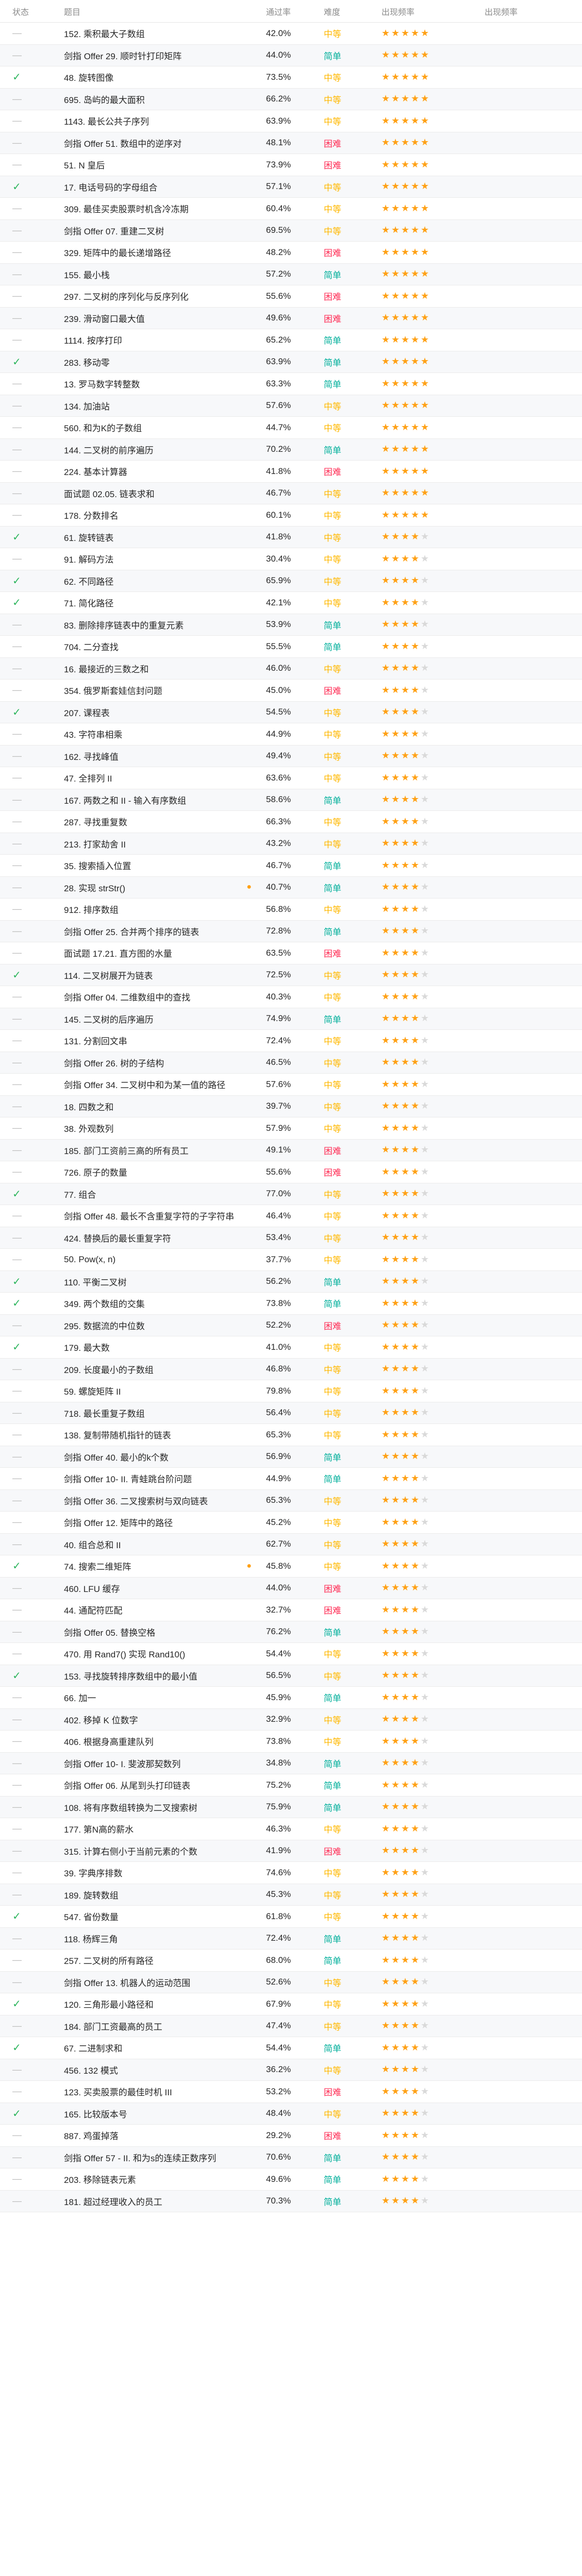 This screenshot has width=582, height=2576. What do you see at coordinates (291, 844) in the screenshot?
I see `table-row: —213. 打家劫舍 II 43.2% 中等 ★ ★ ★ ★ ★` at bounding box center [291, 844].